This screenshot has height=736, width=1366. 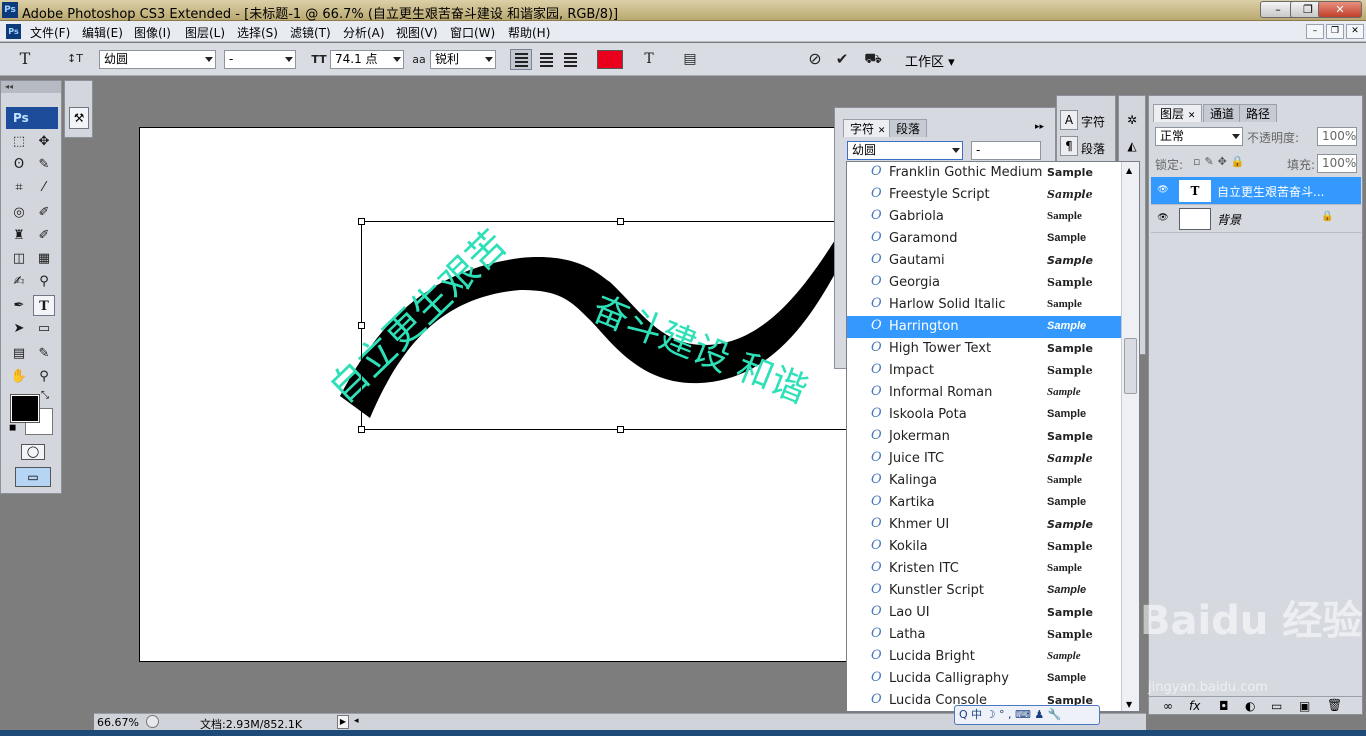 What do you see at coordinates (984, 327) in the screenshot?
I see `font-option: O Harrington Sample` at bounding box center [984, 327].